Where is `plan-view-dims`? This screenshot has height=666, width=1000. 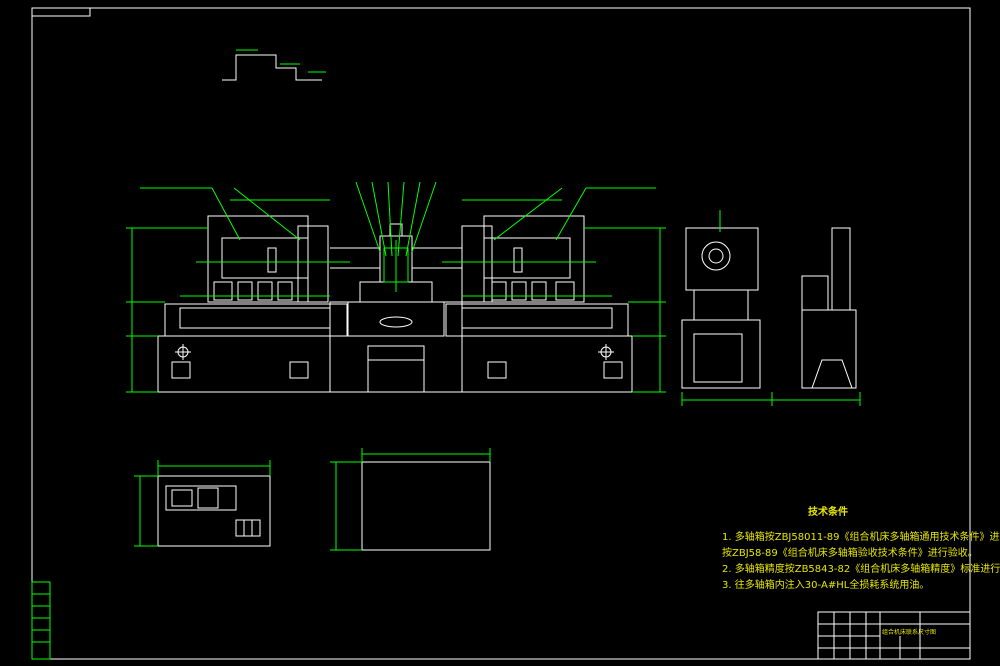 plan-view-dims is located at coordinates (202, 503).